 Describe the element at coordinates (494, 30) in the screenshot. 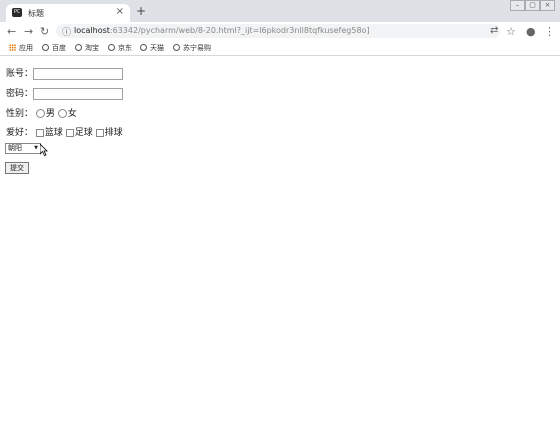

I see `translate-icon: ⇄` at that location.